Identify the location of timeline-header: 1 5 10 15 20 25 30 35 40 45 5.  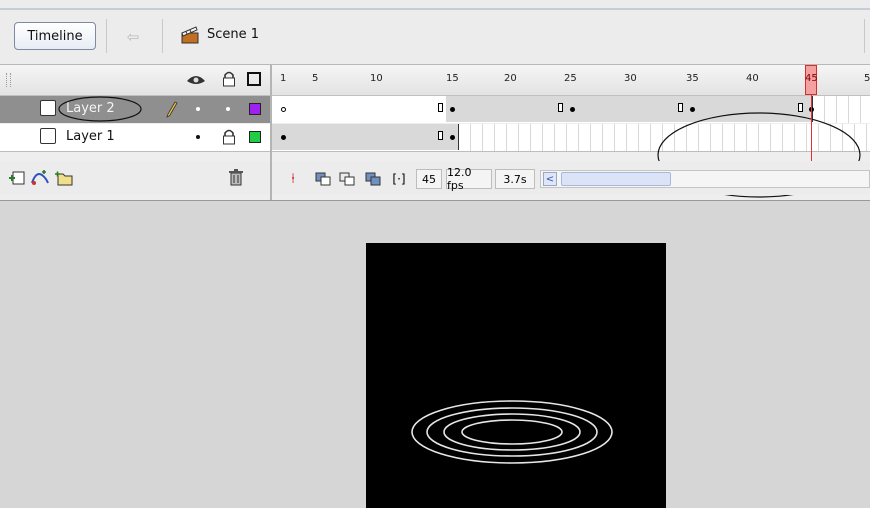
(435, 80).